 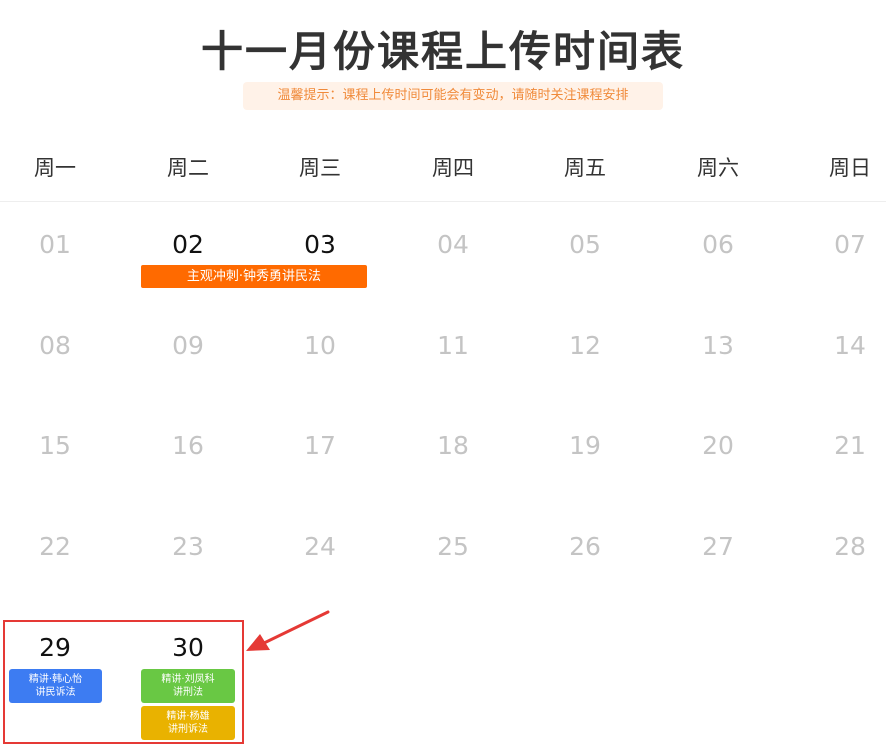 I want to click on day-14: 14, so click(x=848, y=345).